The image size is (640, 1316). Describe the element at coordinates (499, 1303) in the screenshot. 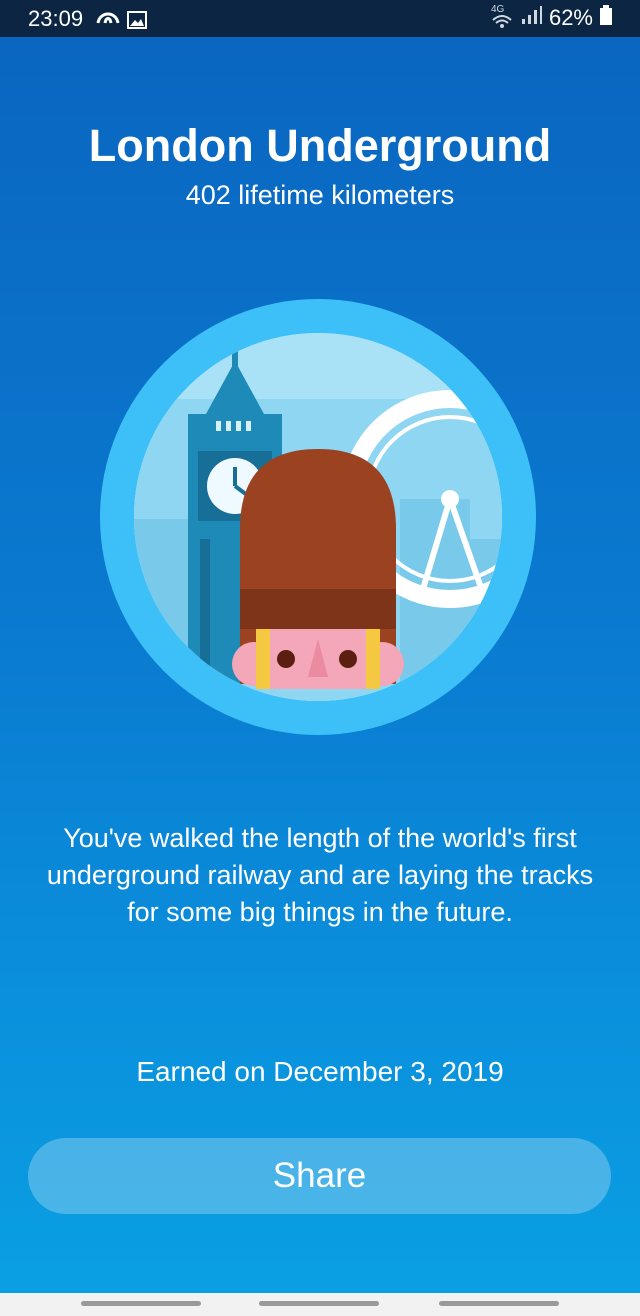

I see `back-button` at that location.